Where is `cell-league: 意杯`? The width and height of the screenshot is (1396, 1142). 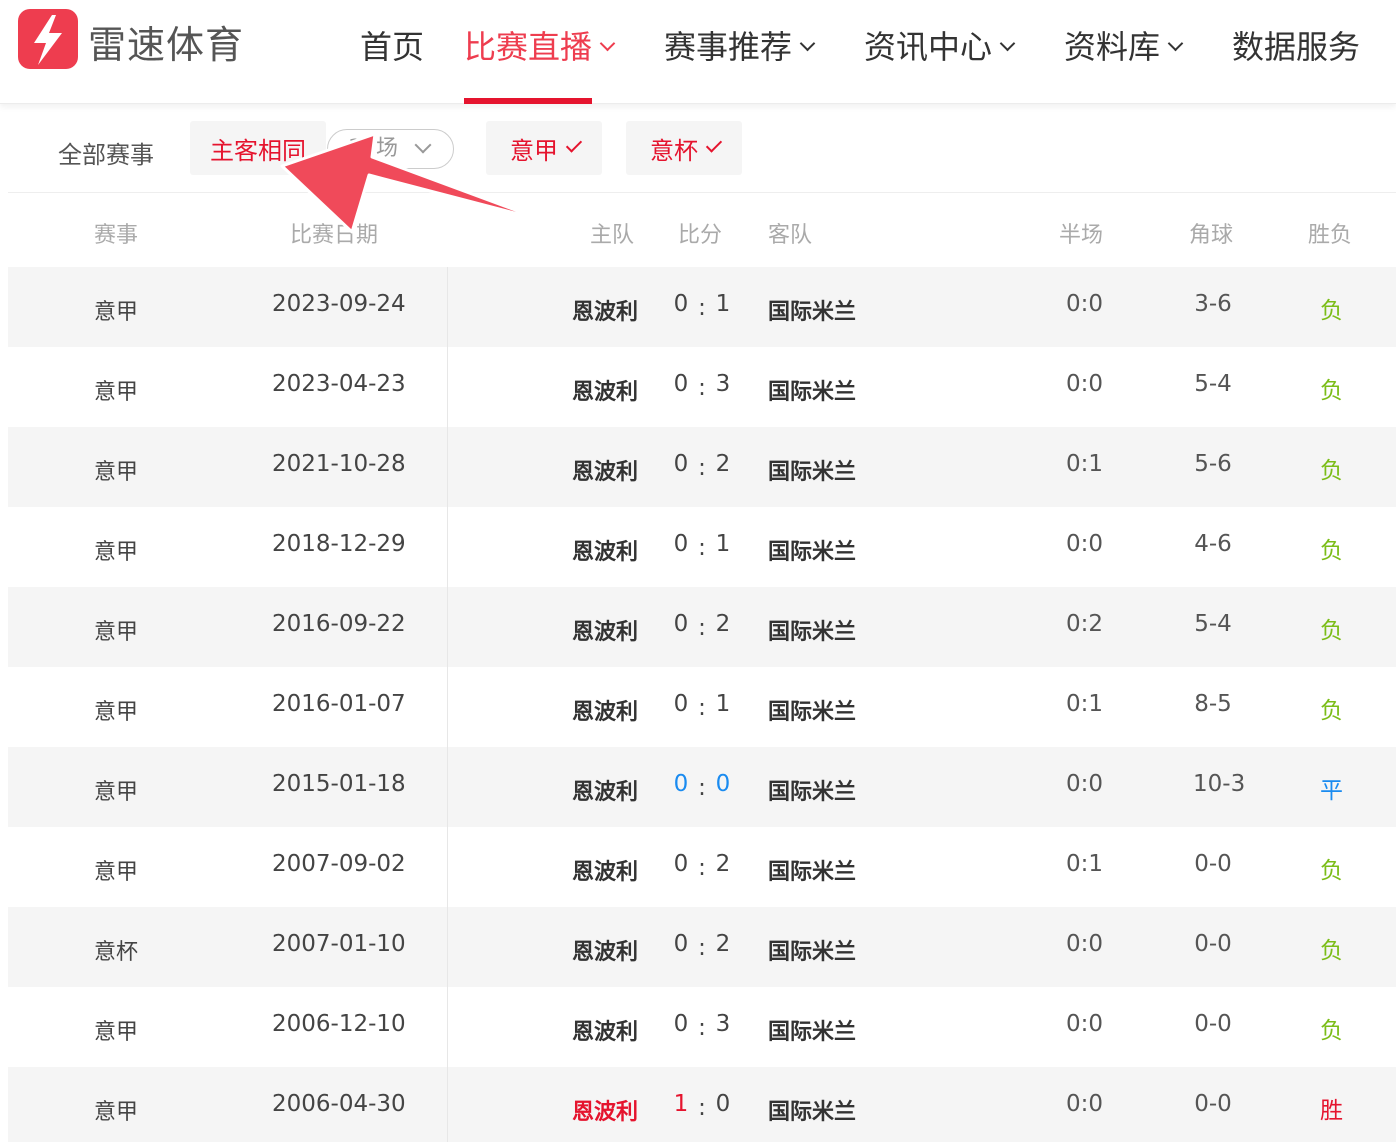 cell-league: 意杯 is located at coordinates (116, 950).